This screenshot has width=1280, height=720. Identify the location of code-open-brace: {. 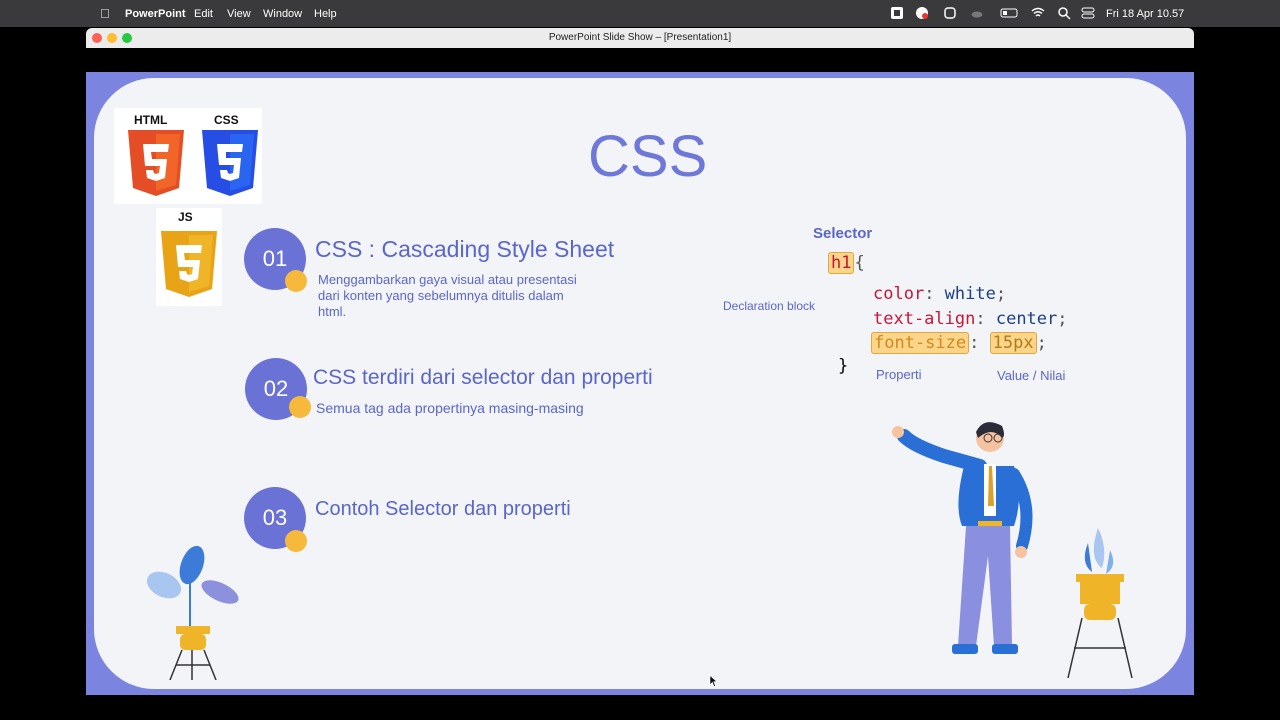
(859, 263).